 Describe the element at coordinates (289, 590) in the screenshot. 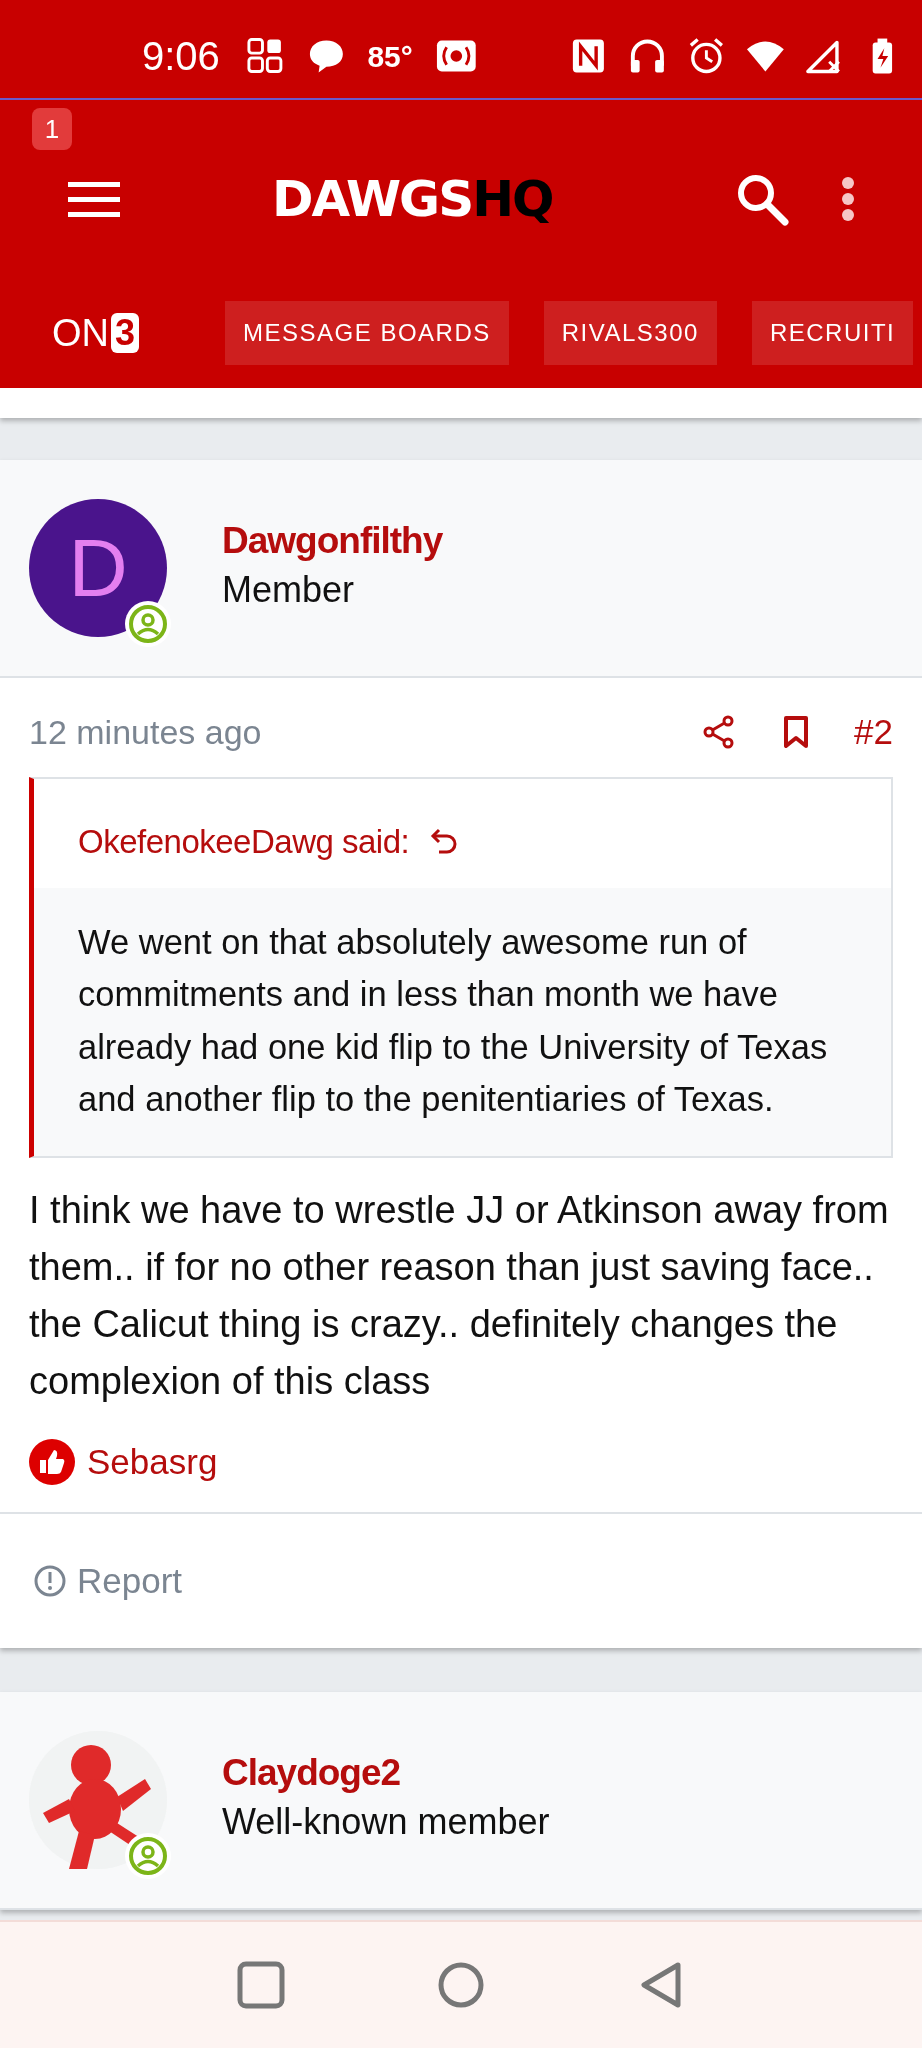

I see `user-role: Member` at that location.